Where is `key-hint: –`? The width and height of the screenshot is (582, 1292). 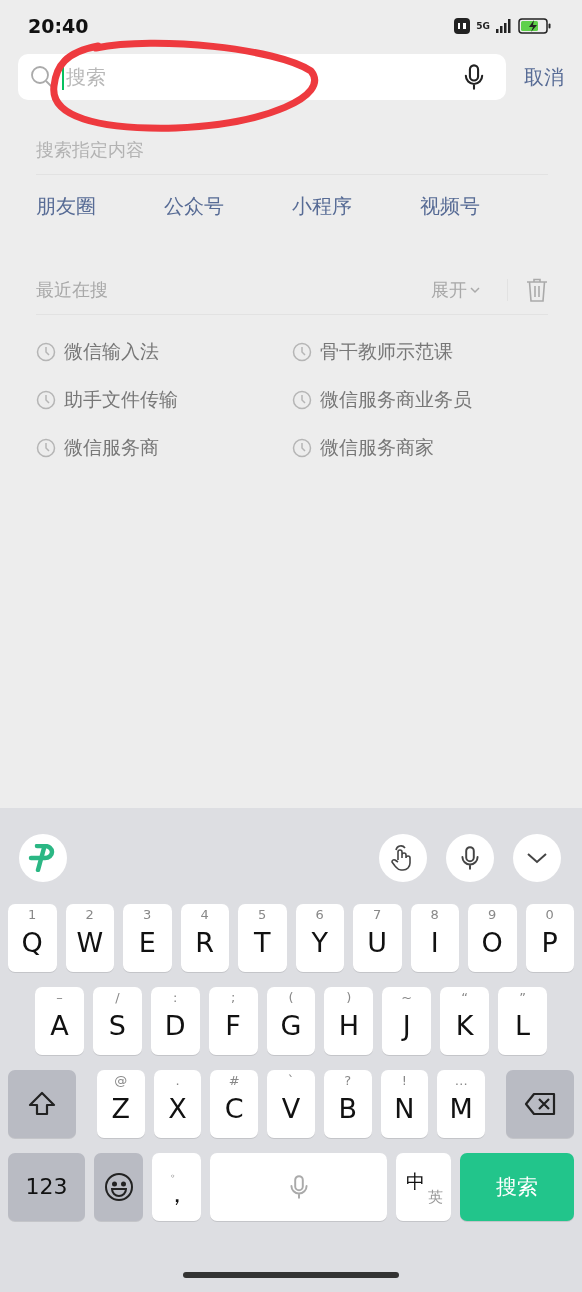 key-hint: – is located at coordinates (59, 997).